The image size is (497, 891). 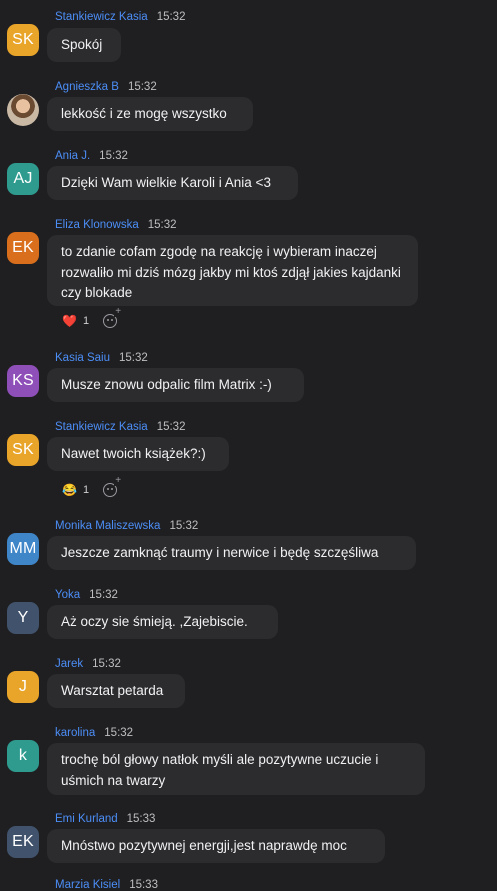 I want to click on message-bubble: Aż oczy sie śmieją. ,Zajebiscie., so click(x=162, y=622).